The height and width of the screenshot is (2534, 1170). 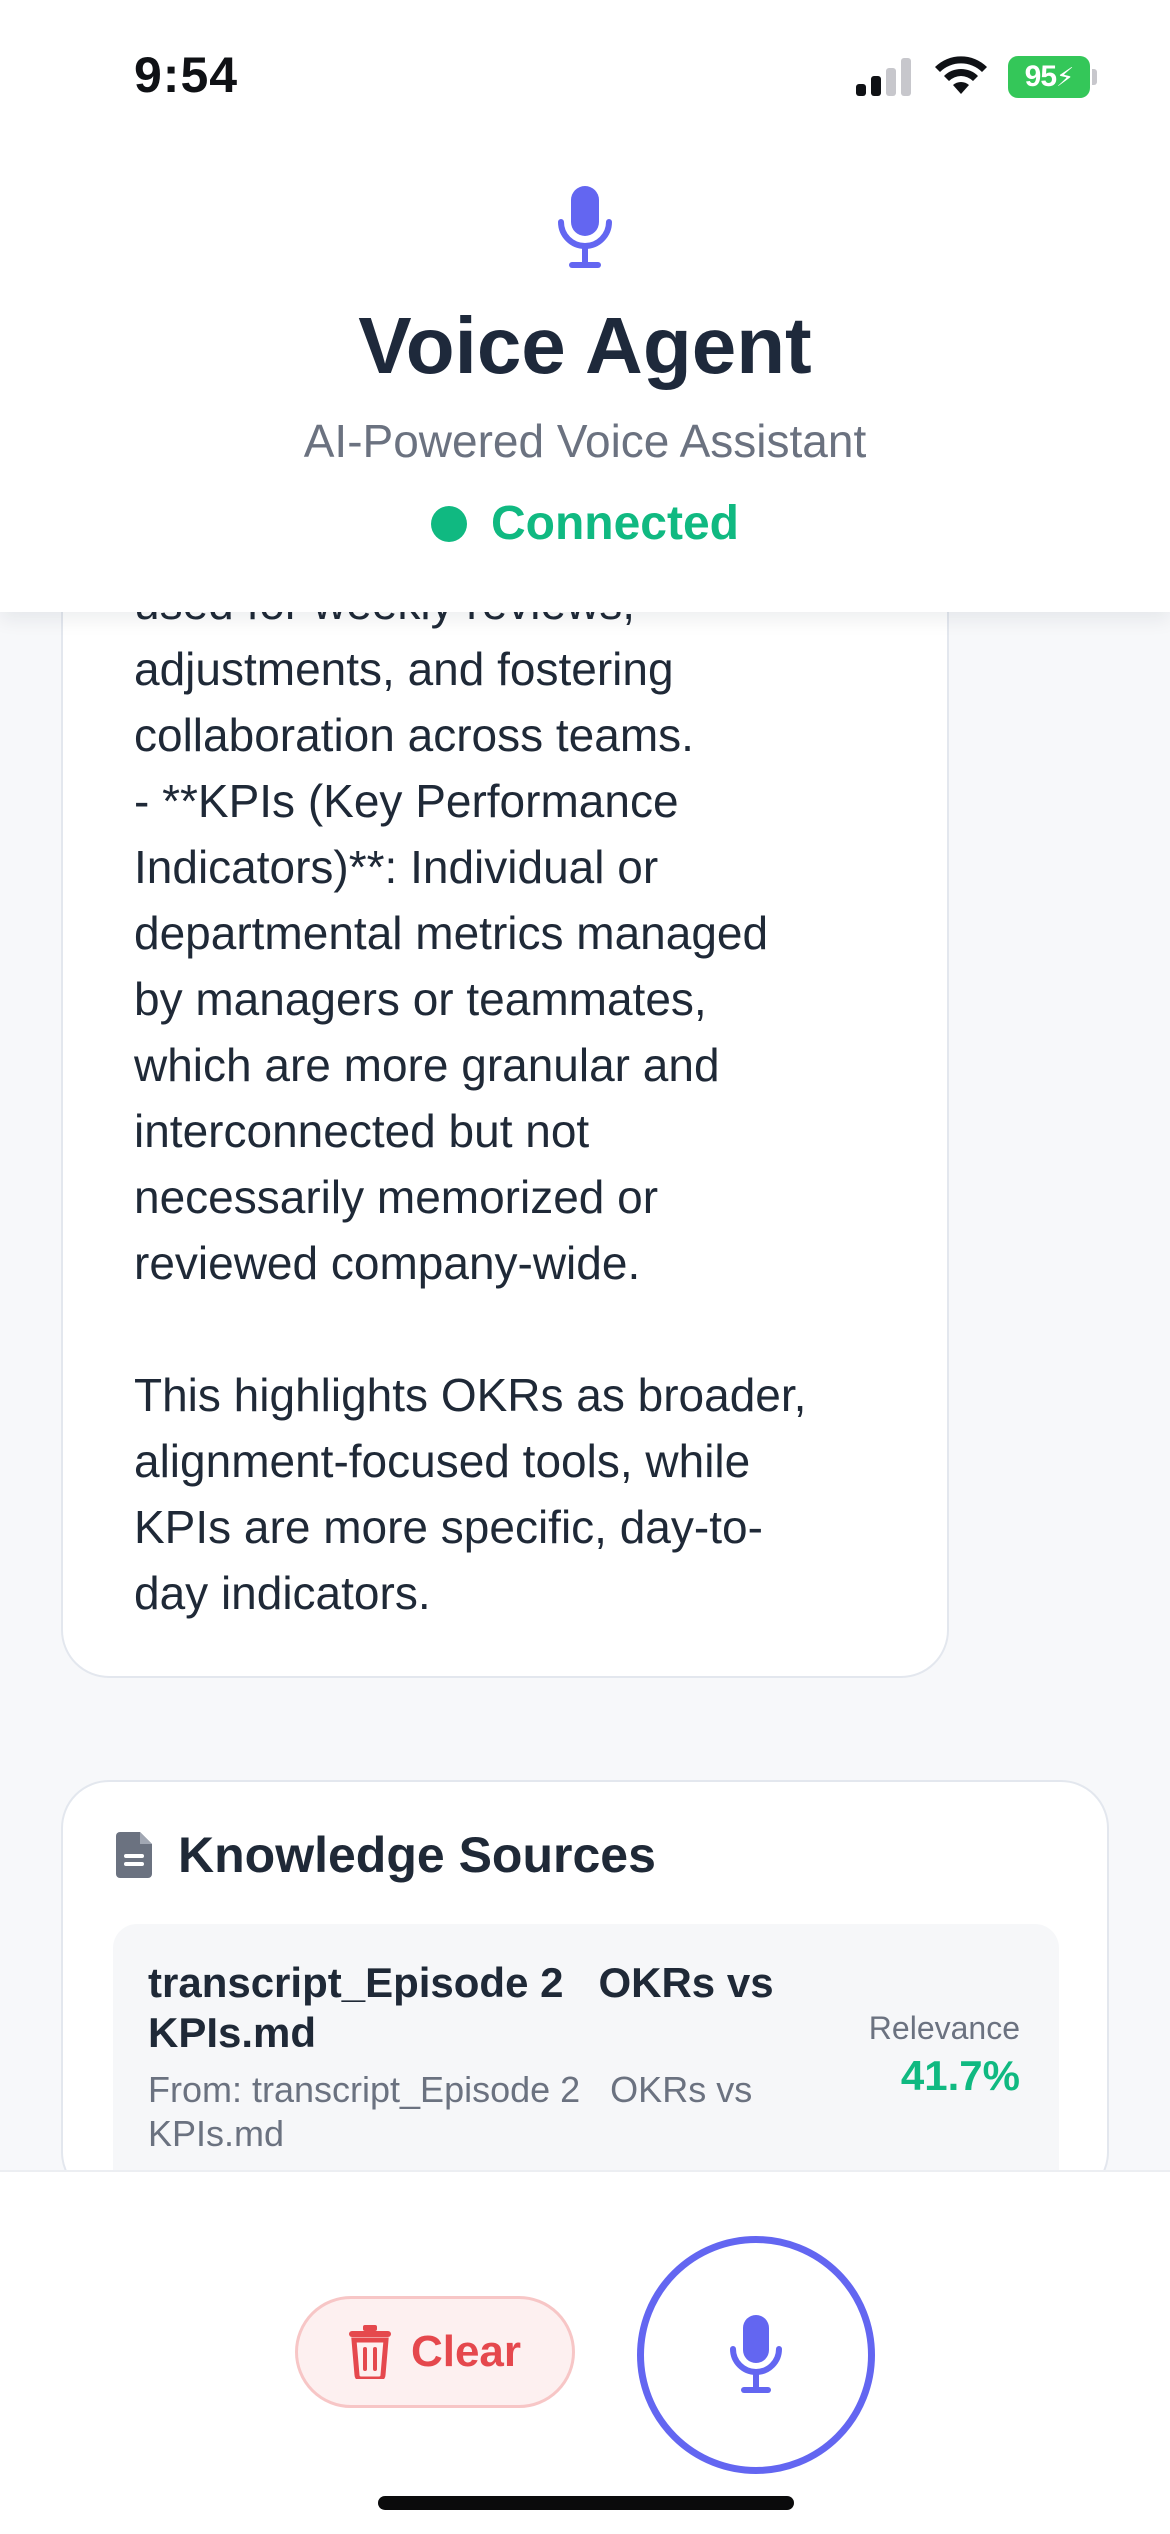 What do you see at coordinates (585, 441) in the screenshot?
I see `page-subtitle: AI-Powered Voice Assistant` at bounding box center [585, 441].